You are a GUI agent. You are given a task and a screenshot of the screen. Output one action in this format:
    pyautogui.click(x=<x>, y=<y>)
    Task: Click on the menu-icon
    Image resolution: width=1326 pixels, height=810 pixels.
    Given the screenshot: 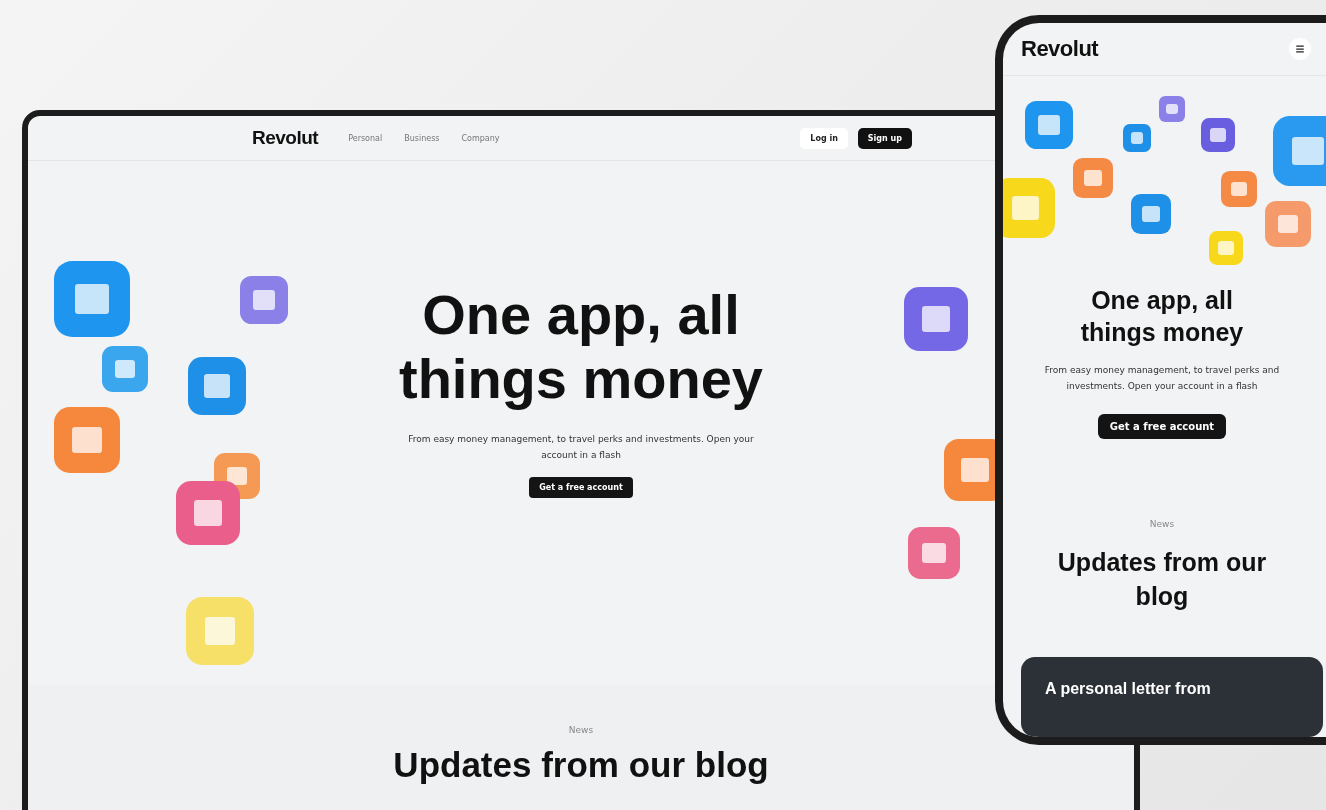 What is the action you would take?
    pyautogui.click(x=1300, y=49)
    